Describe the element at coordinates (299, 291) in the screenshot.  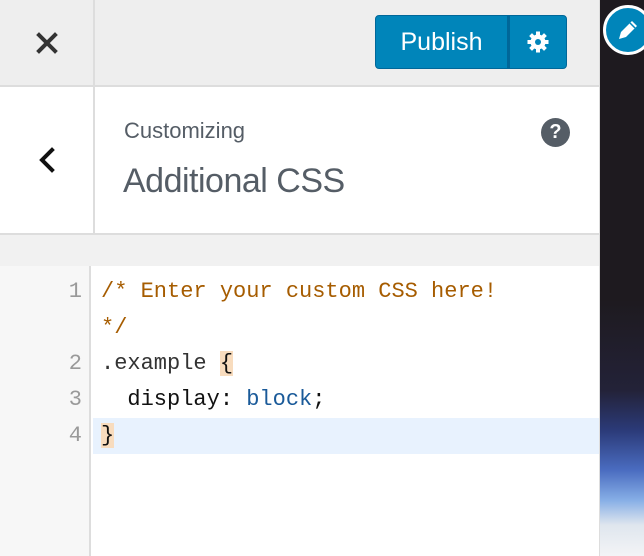
I see `code-comment: /* Enter your custom CSS here!` at that location.